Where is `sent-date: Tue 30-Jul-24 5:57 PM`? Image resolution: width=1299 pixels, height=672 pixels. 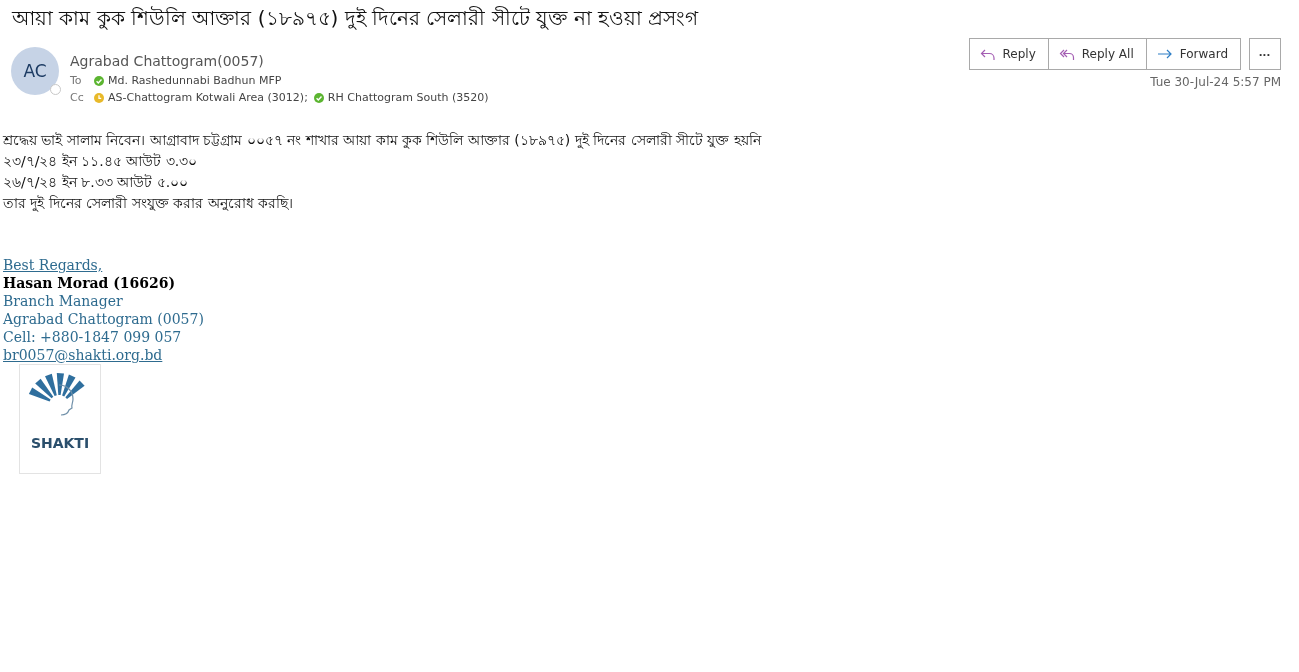
sent-date: Tue 30-Jul-24 5:57 PM is located at coordinates (1215, 82).